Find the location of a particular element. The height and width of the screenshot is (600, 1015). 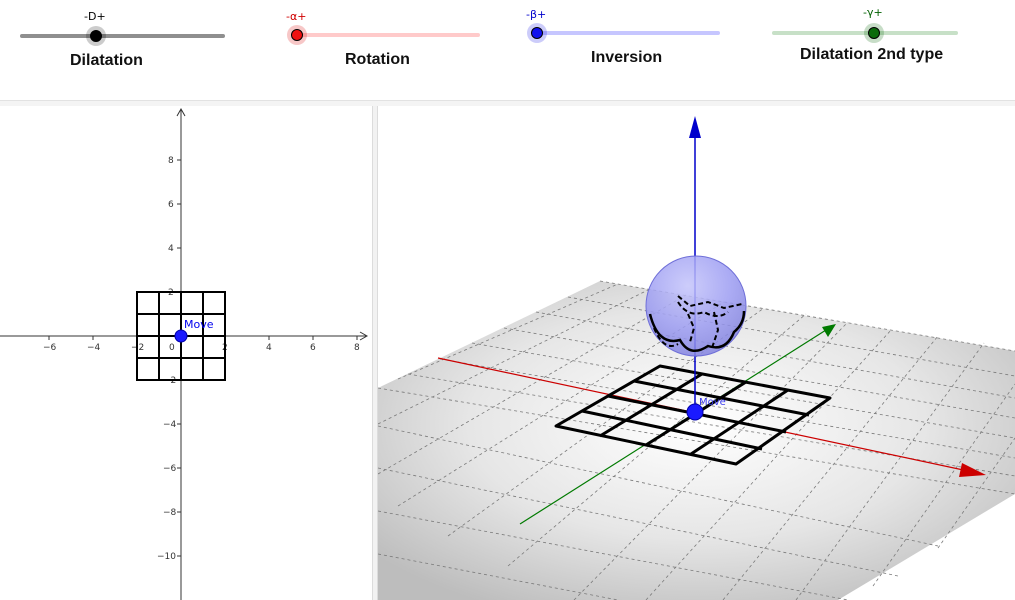

slider-dilatation-2nd-type: -γ+ Dilatation 2nd type is located at coordinates (877, 39).